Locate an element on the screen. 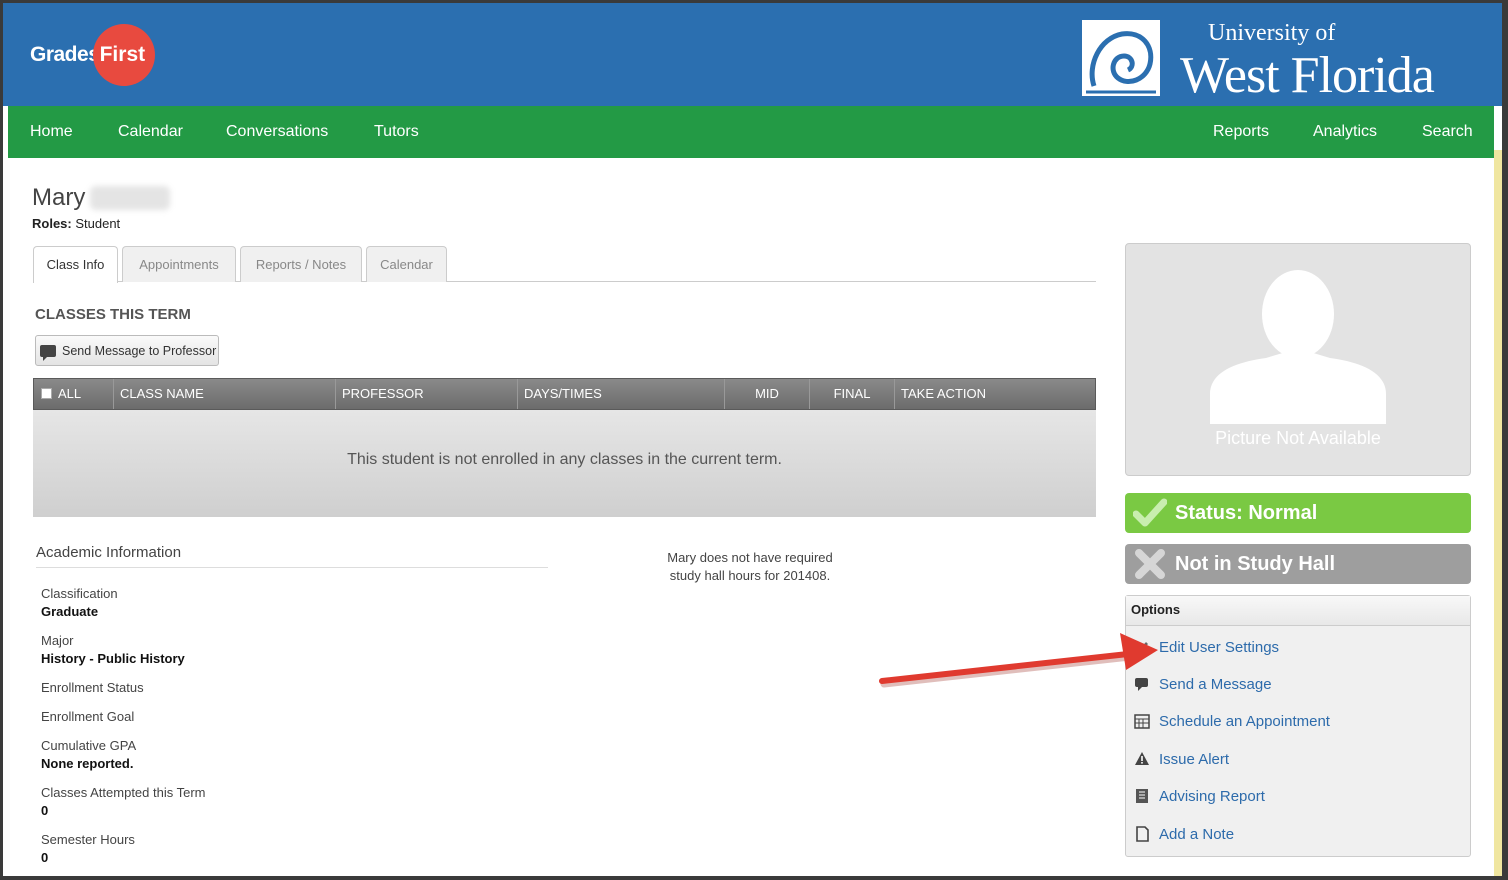 This screenshot has width=1508, height=880. send-message-label: Send Message to Professor is located at coordinates (139, 350).